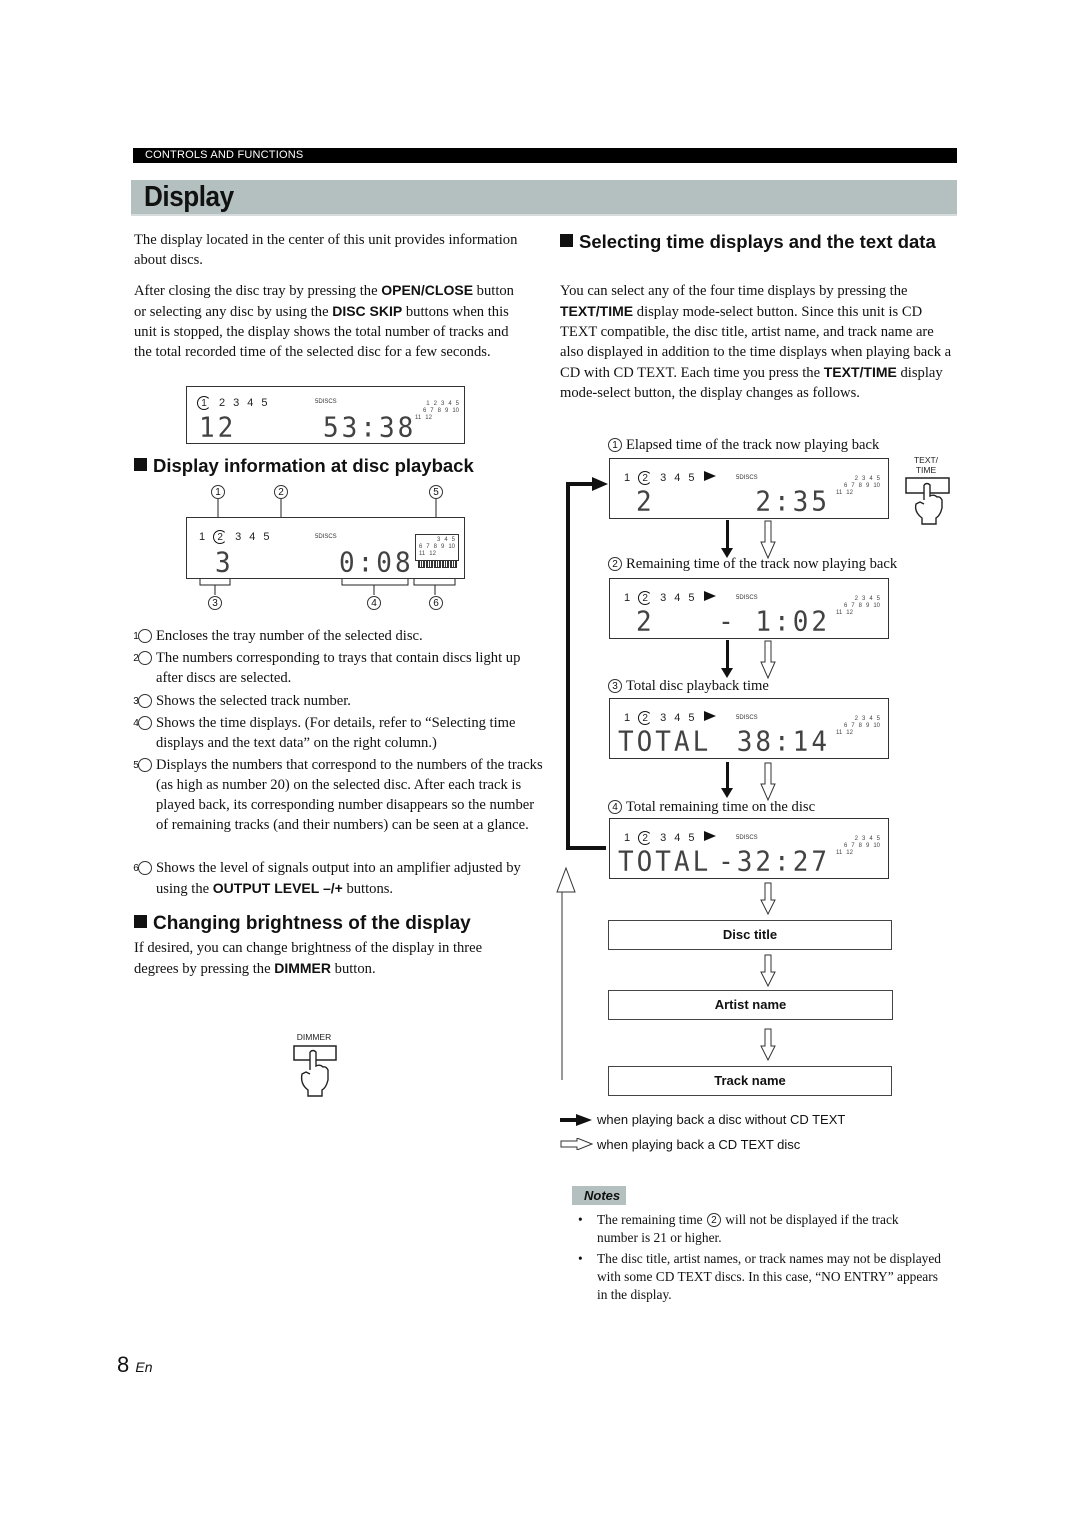  I want to click on output-level-button-ref: OUTPUT LEVEL –/+, so click(277, 888).